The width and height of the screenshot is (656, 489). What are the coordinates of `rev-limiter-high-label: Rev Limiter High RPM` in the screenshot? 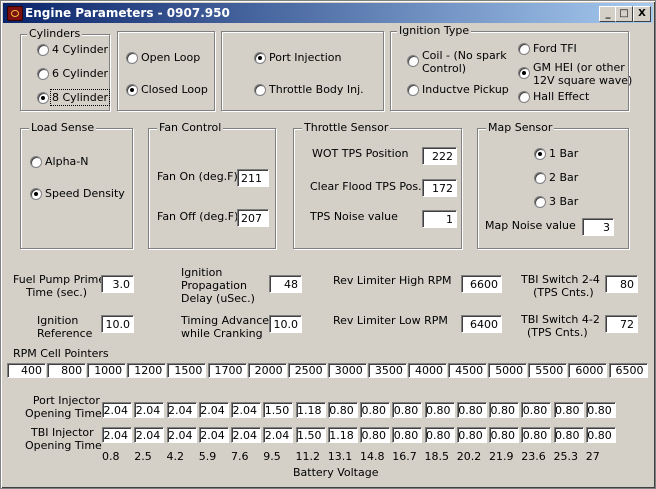 It's located at (392, 280).